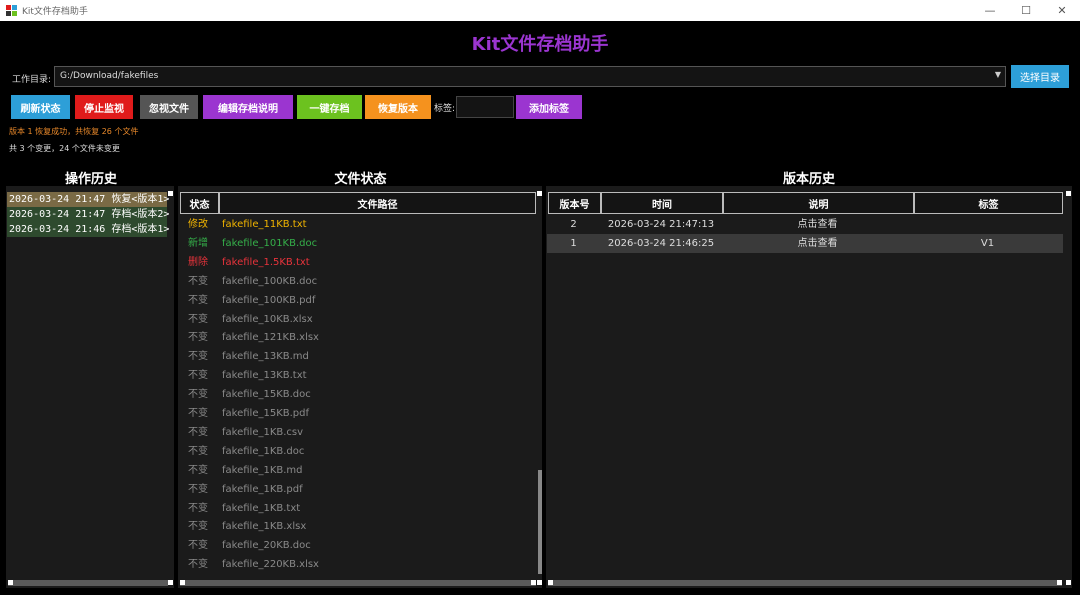 This screenshot has height=595, width=1080. Describe the element at coordinates (805, 583) in the screenshot. I see `versions-hscrollbar` at that location.